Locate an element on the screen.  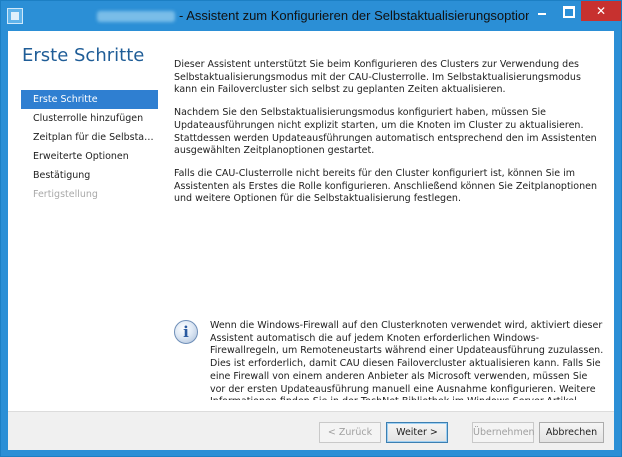
nav-step-erweiterte-optionen: Erweiterte Optionen is located at coordinates (89, 156).